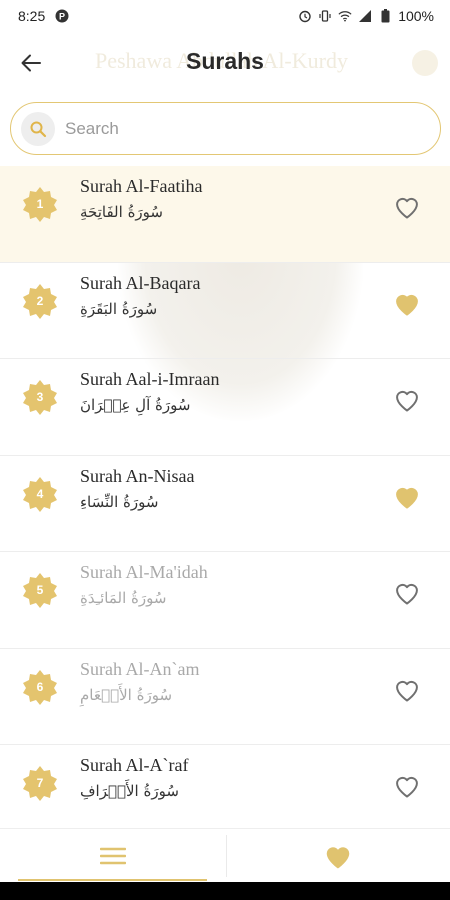  I want to click on menu-icon, so click(112, 856).